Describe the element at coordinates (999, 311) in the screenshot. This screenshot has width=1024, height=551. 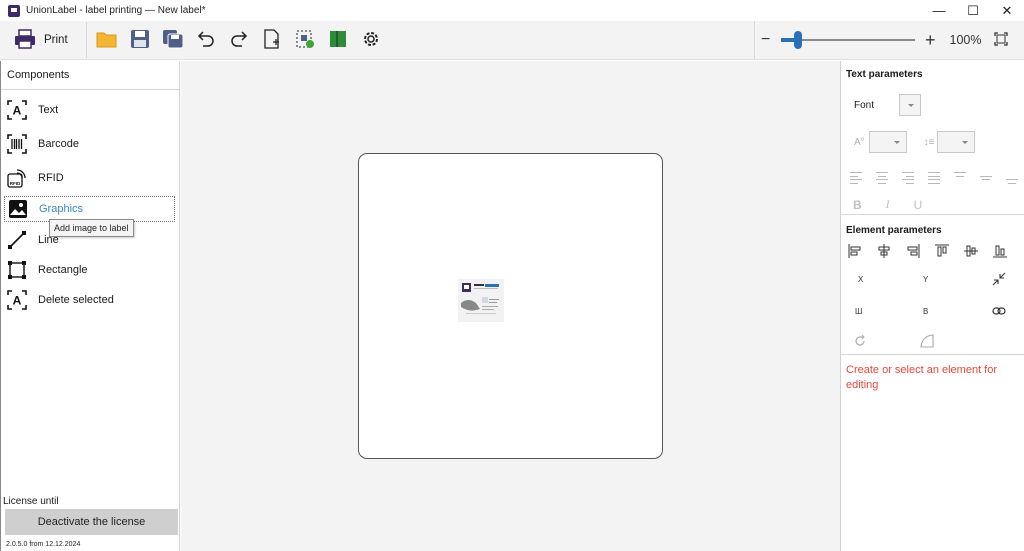
I see `link-proportions-icon` at that location.